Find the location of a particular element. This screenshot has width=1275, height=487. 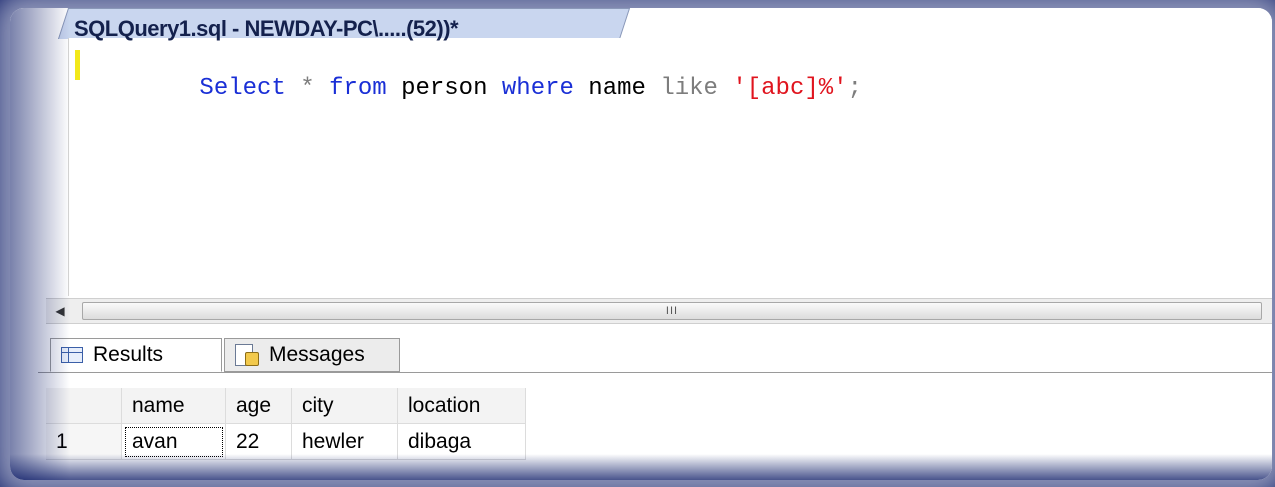

keyword-where: where is located at coordinates (537, 88).